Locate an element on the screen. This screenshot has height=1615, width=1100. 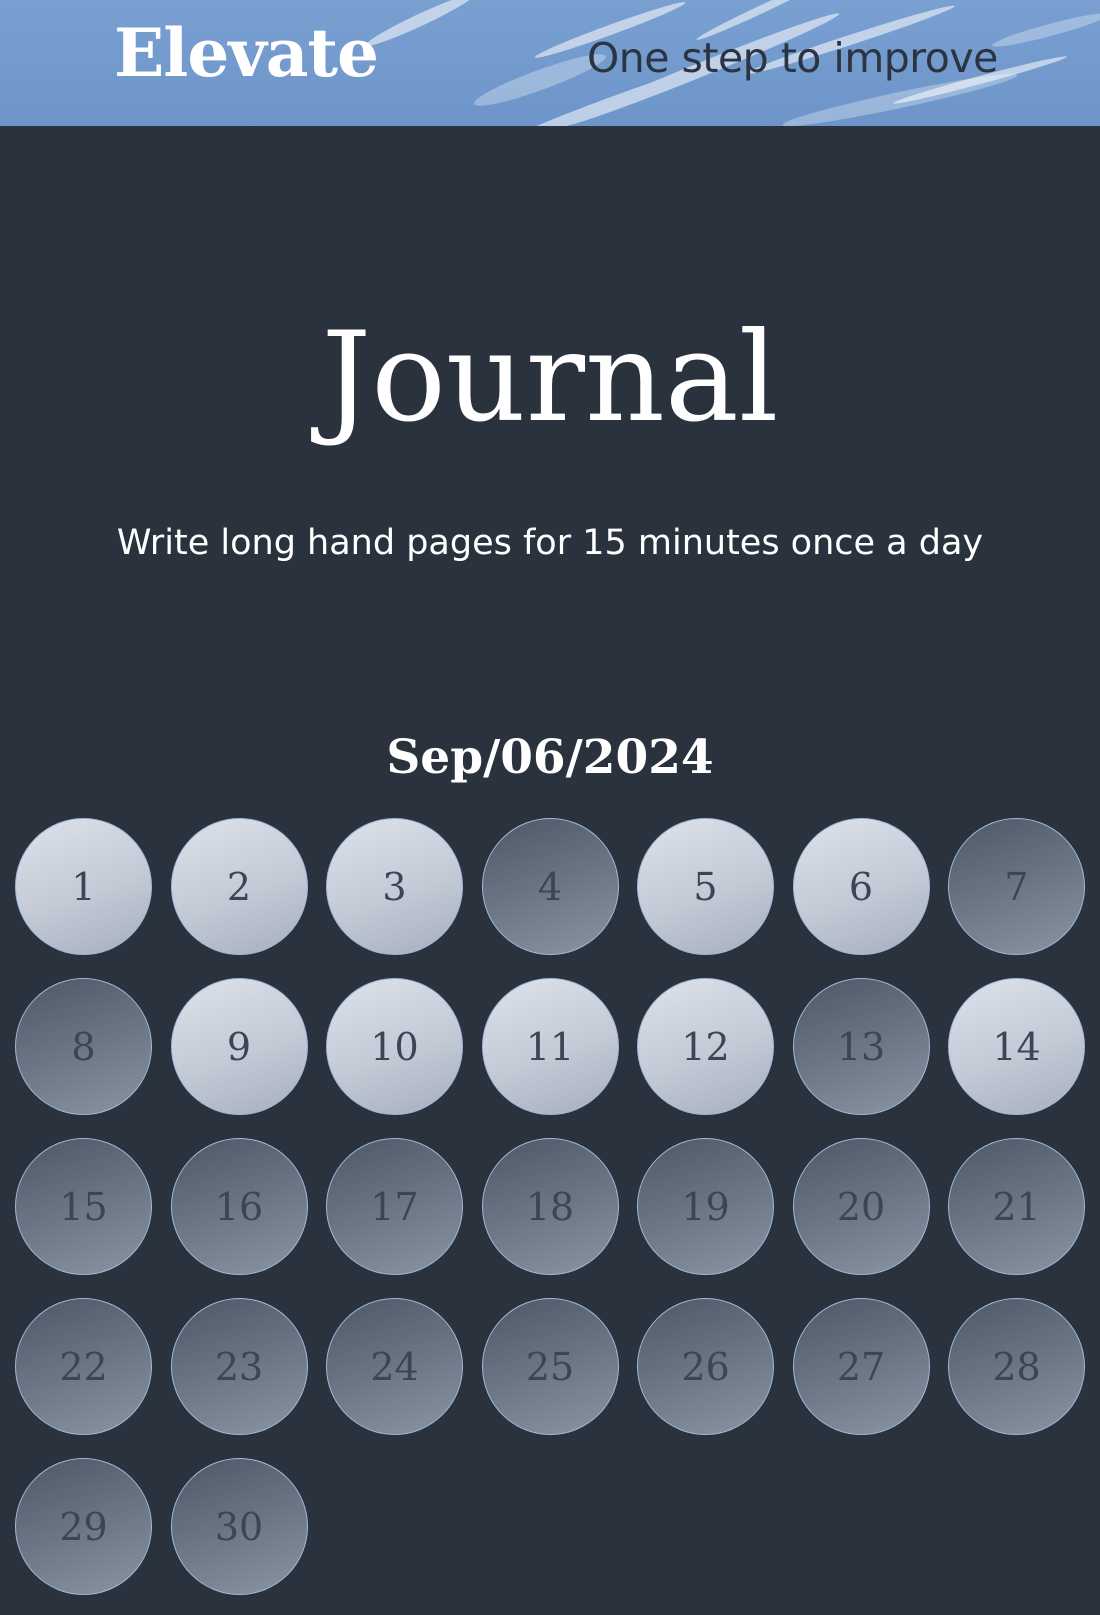
day-15-button: 15 is located at coordinates (83, 1206).